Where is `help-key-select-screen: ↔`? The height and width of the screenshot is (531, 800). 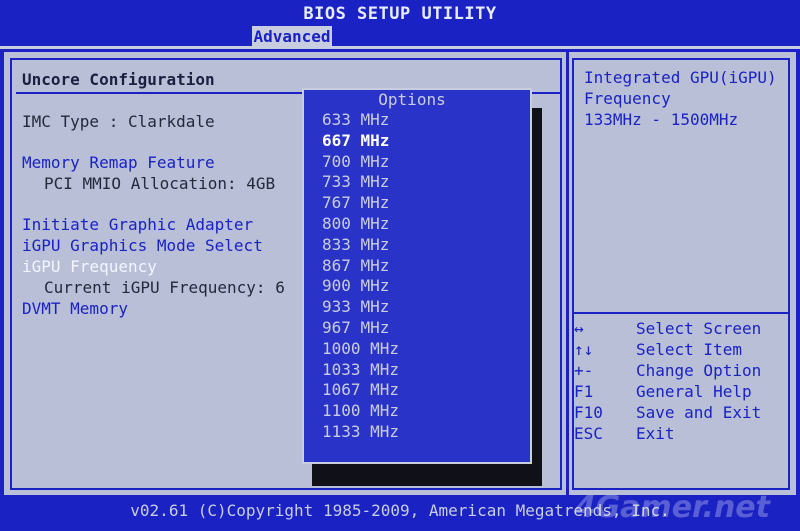
help-key-select-screen: ↔ is located at coordinates (579, 328).